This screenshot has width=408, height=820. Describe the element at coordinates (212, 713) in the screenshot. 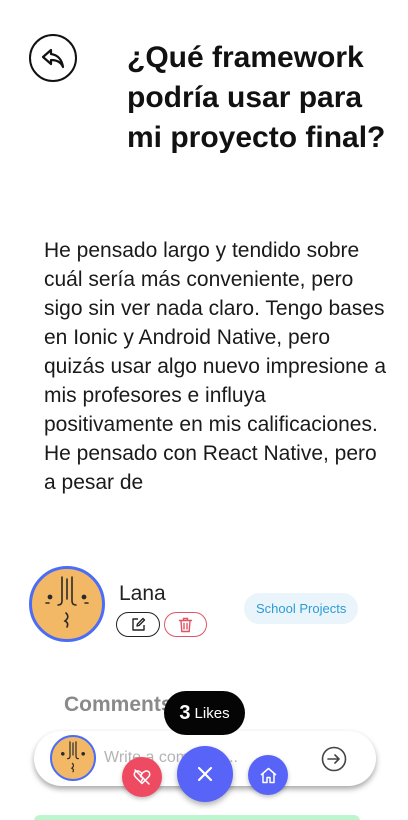

I see `likes-label: Likes` at that location.